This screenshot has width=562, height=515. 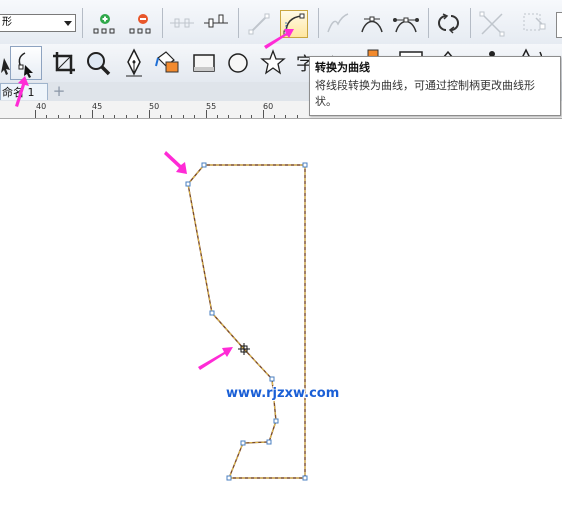 I want to click on ruler-label: 40, so click(x=41, y=106).